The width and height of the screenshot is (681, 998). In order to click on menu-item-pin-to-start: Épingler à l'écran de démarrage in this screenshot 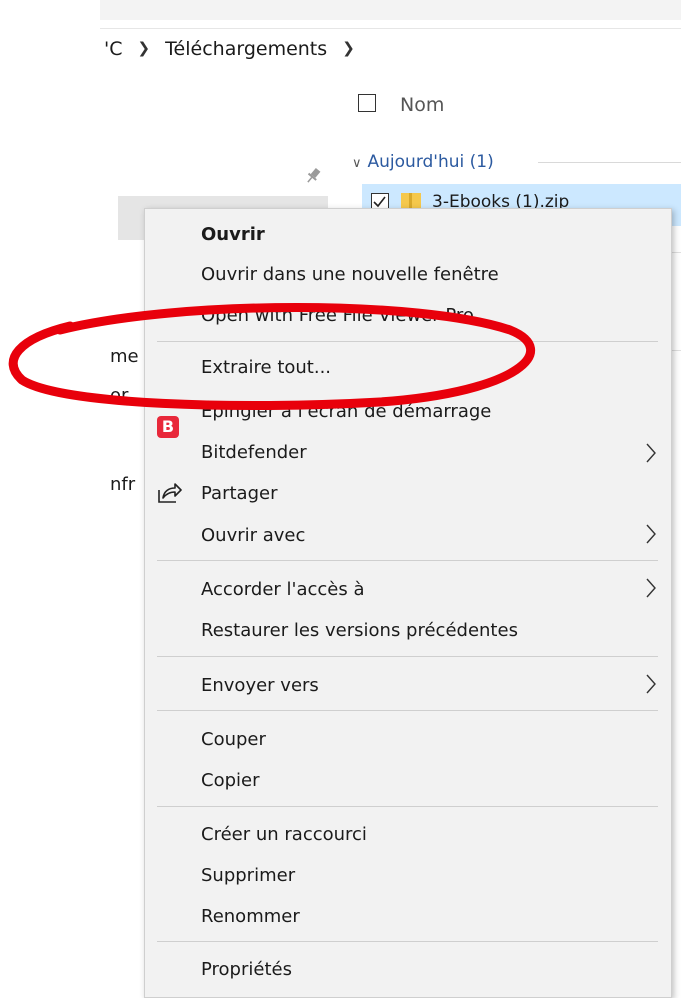, I will do `click(346, 412)`.